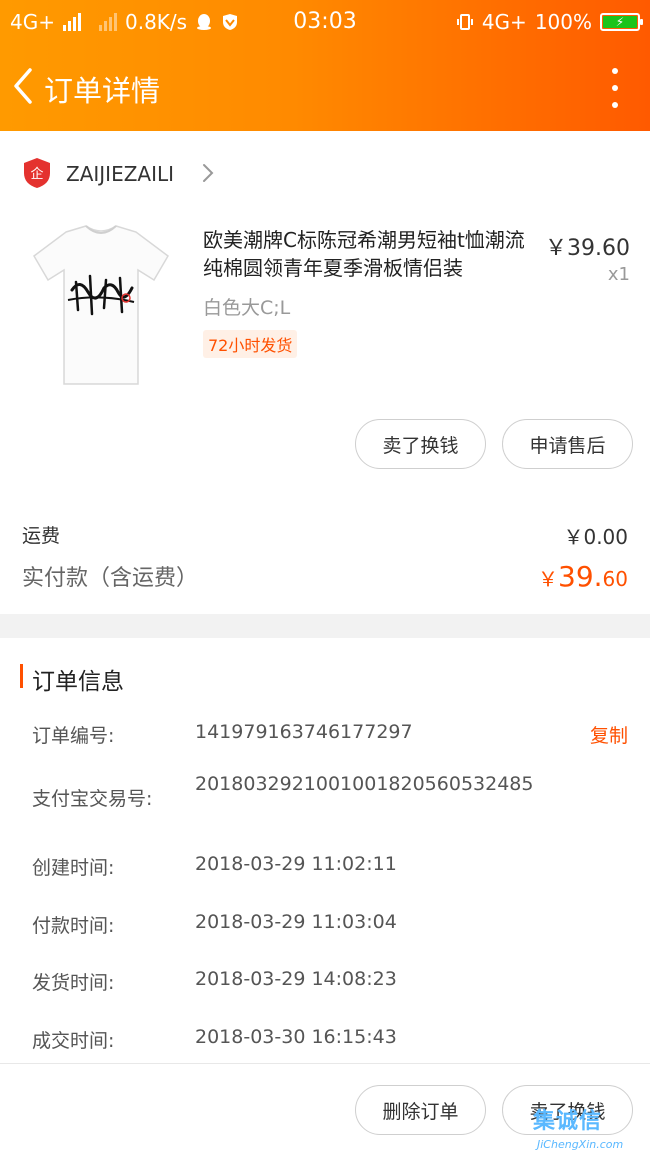  What do you see at coordinates (73, 736) in the screenshot?
I see `order-number-label: 订单编号:` at bounding box center [73, 736].